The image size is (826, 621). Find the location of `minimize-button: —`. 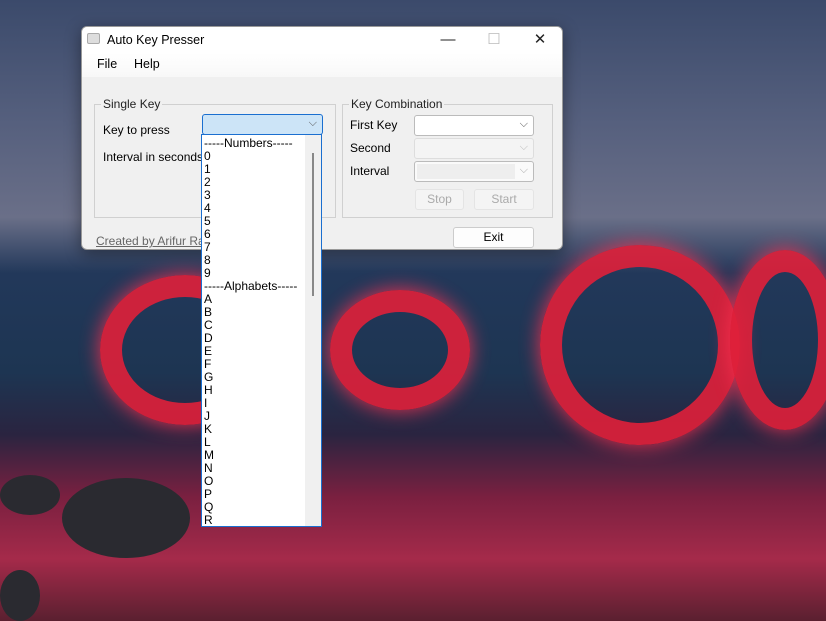

minimize-button: — is located at coordinates (448, 40).